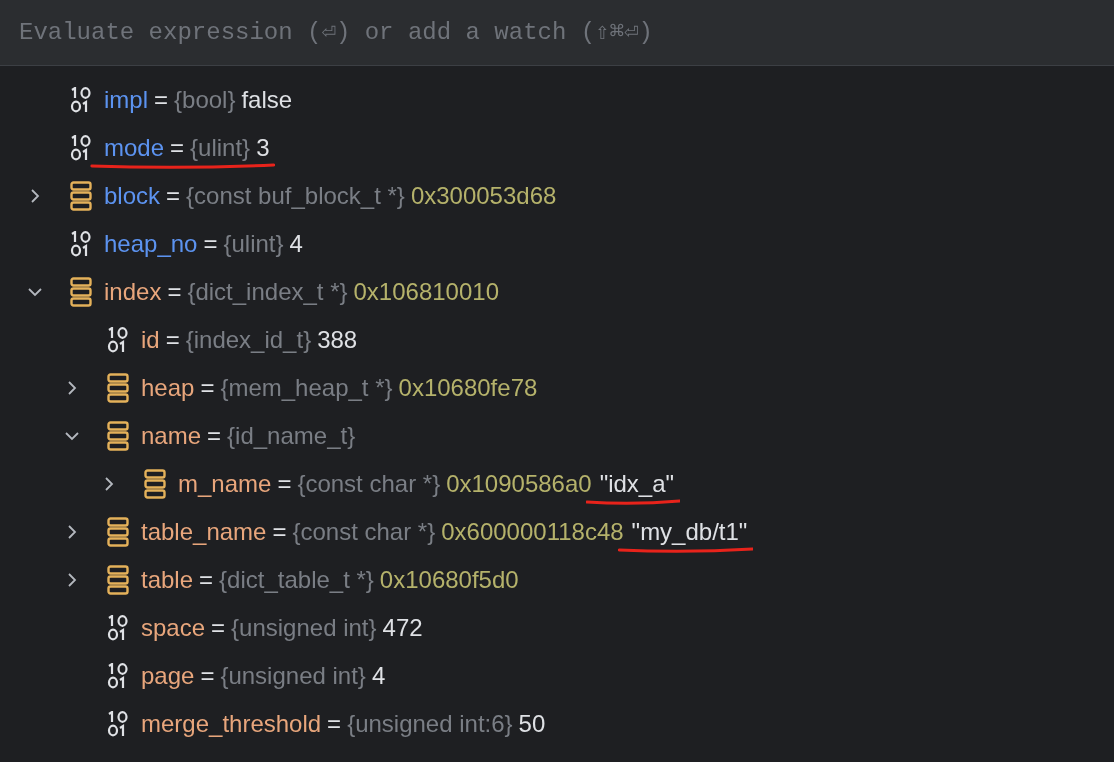 The height and width of the screenshot is (762, 1114). I want to click on address-text: 0x106810010, so click(426, 292).